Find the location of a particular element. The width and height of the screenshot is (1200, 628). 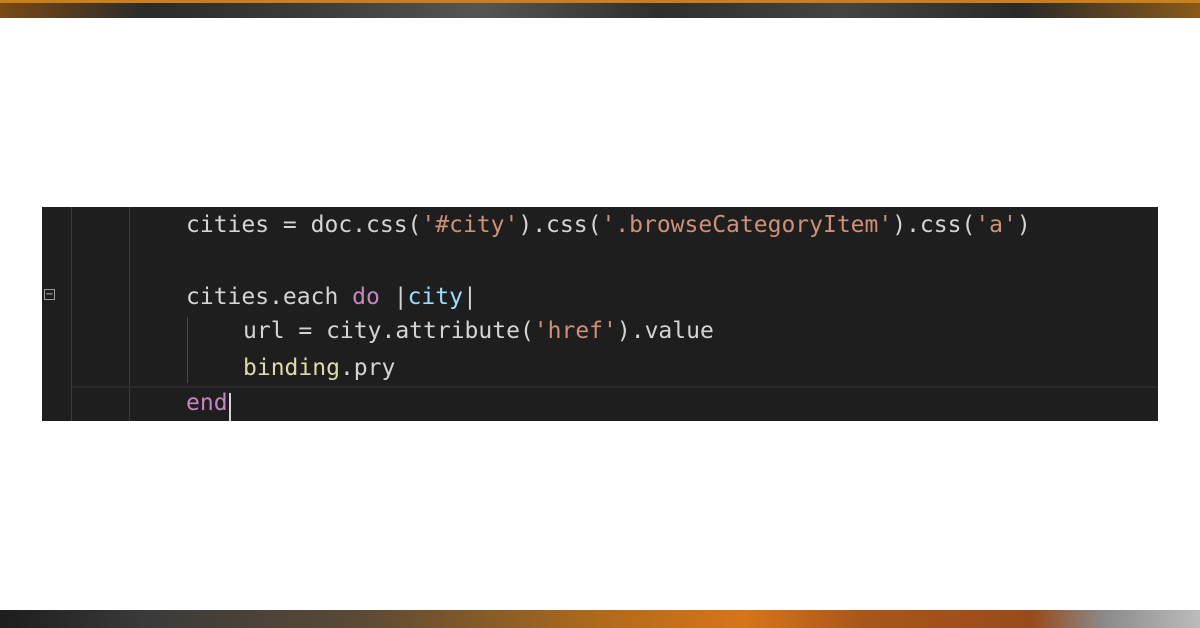

code-token: ).value is located at coordinates (665, 331).